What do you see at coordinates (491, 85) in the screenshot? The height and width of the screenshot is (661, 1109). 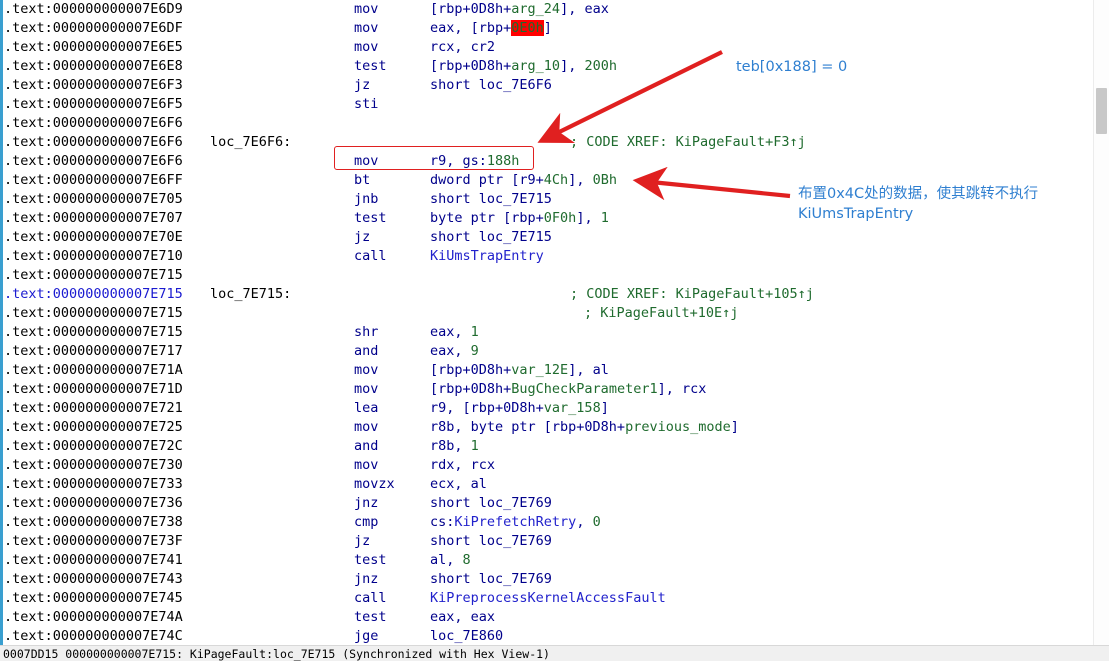 I see `instruction-operands: short loc_7E6F6` at bounding box center [491, 85].